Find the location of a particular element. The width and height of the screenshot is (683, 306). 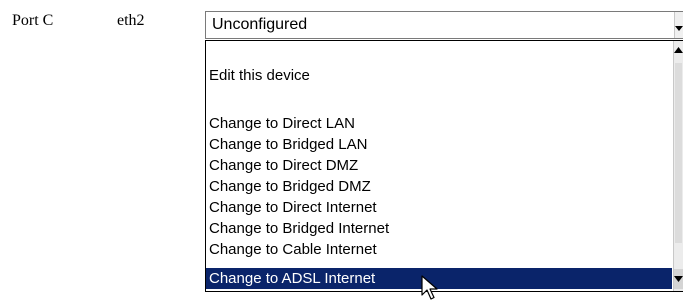

port-action-select: Unconfigured is located at coordinates (444, 25).